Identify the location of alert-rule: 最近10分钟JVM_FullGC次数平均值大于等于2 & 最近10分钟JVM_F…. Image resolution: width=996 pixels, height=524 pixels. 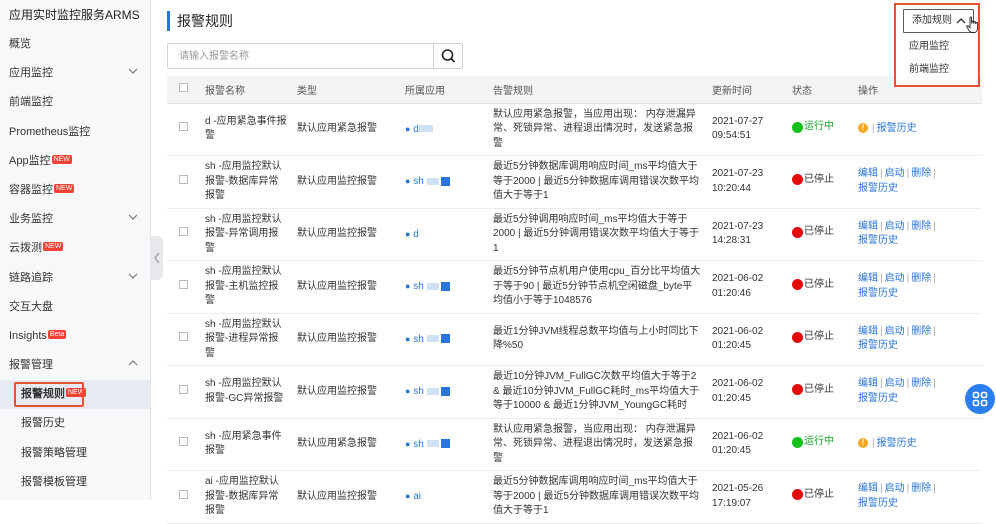
(592, 392).